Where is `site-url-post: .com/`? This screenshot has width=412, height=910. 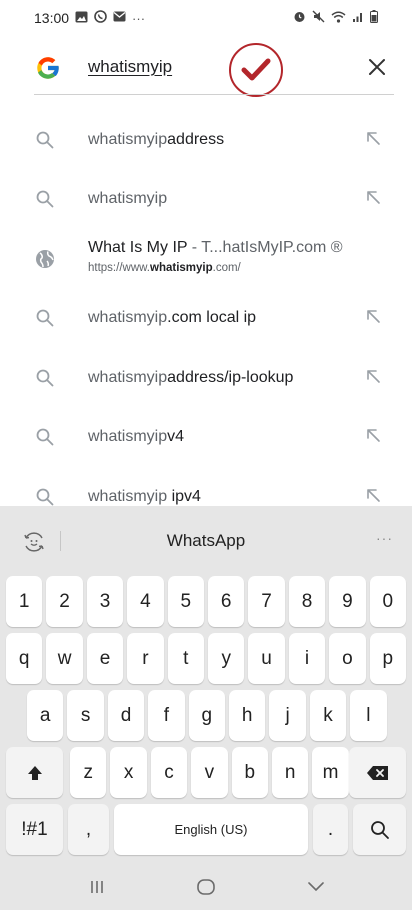 site-url-post: .com/ is located at coordinates (226, 268).